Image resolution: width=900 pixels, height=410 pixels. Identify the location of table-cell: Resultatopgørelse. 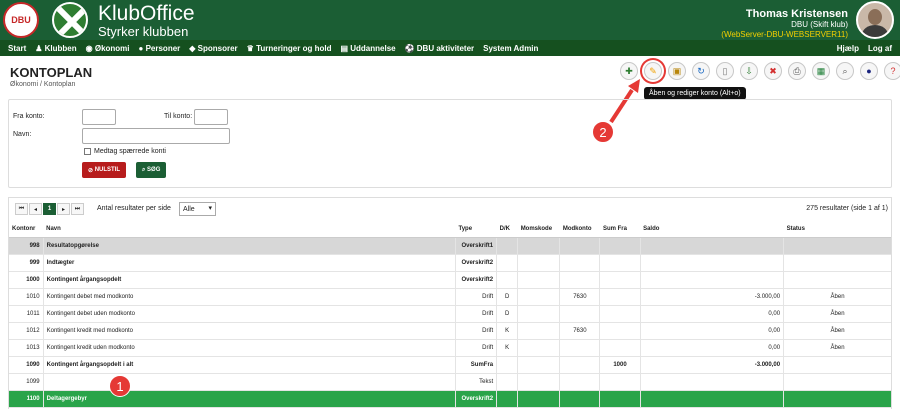
(249, 246).